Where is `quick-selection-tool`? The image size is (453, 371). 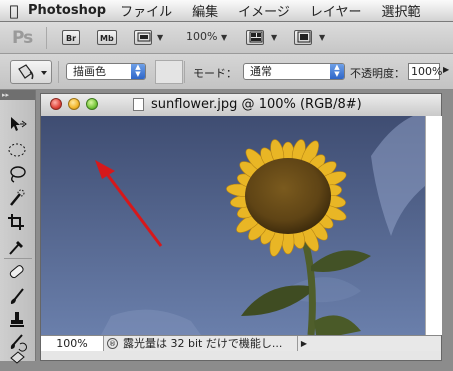 quick-selection-tool is located at coordinates (17, 198).